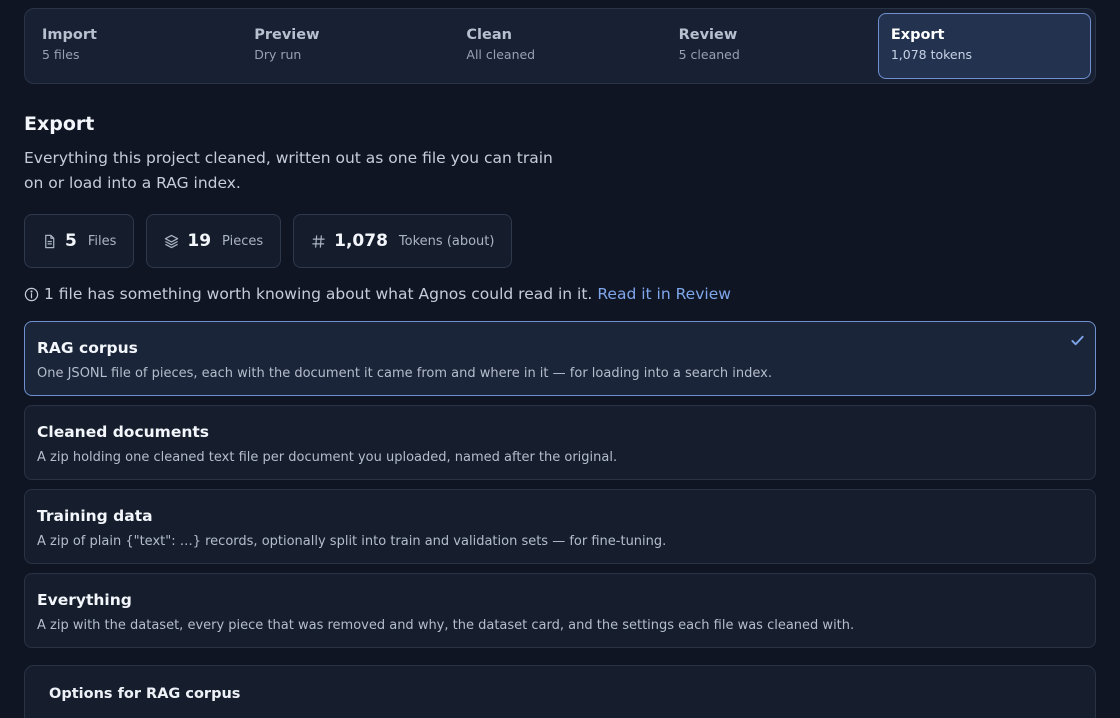 This screenshot has width=1120, height=718. What do you see at coordinates (102, 241) in the screenshot?
I see `stat-label: Files` at bounding box center [102, 241].